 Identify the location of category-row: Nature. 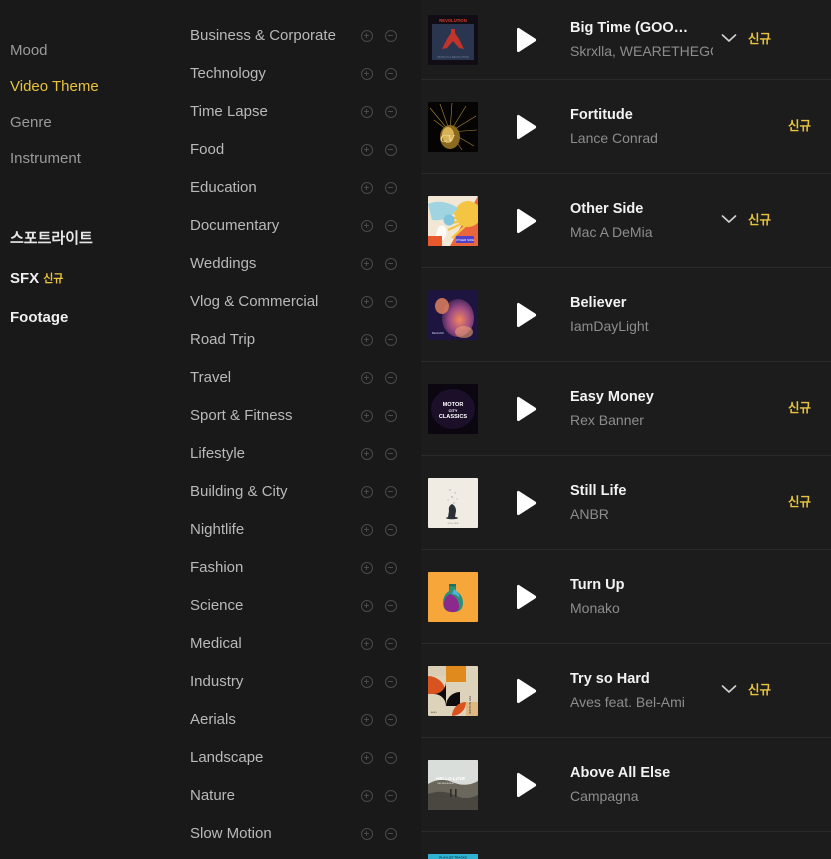
(305, 796).